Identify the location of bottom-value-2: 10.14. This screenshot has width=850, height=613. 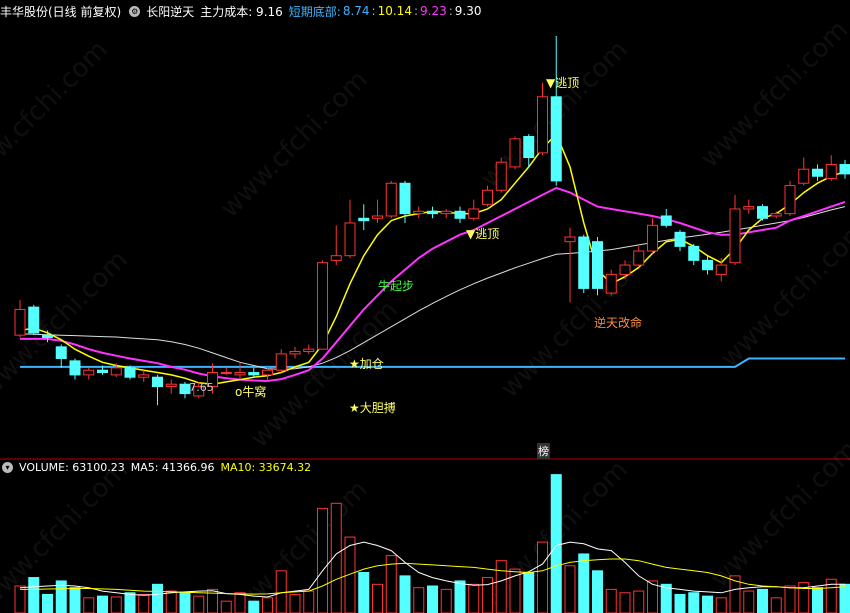
(394, 11).